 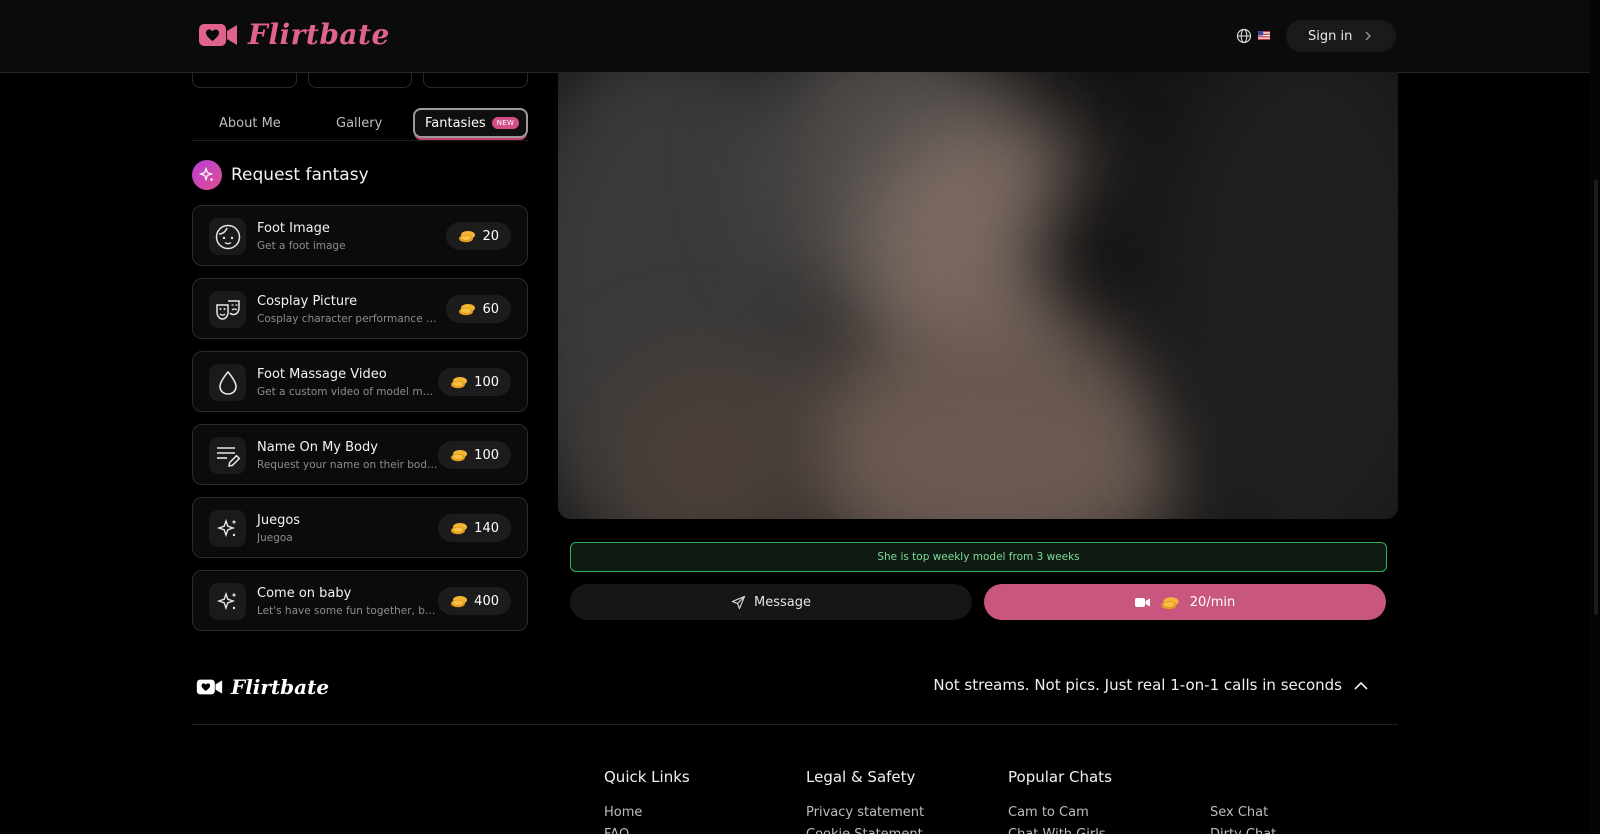 What do you see at coordinates (490, 309) in the screenshot?
I see `price-value: 60` at bounding box center [490, 309].